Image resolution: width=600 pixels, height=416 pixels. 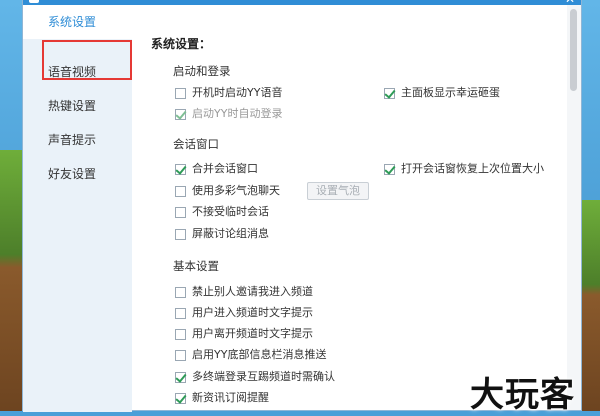 I want to click on background-terrain-right, so click(x=591, y=305).